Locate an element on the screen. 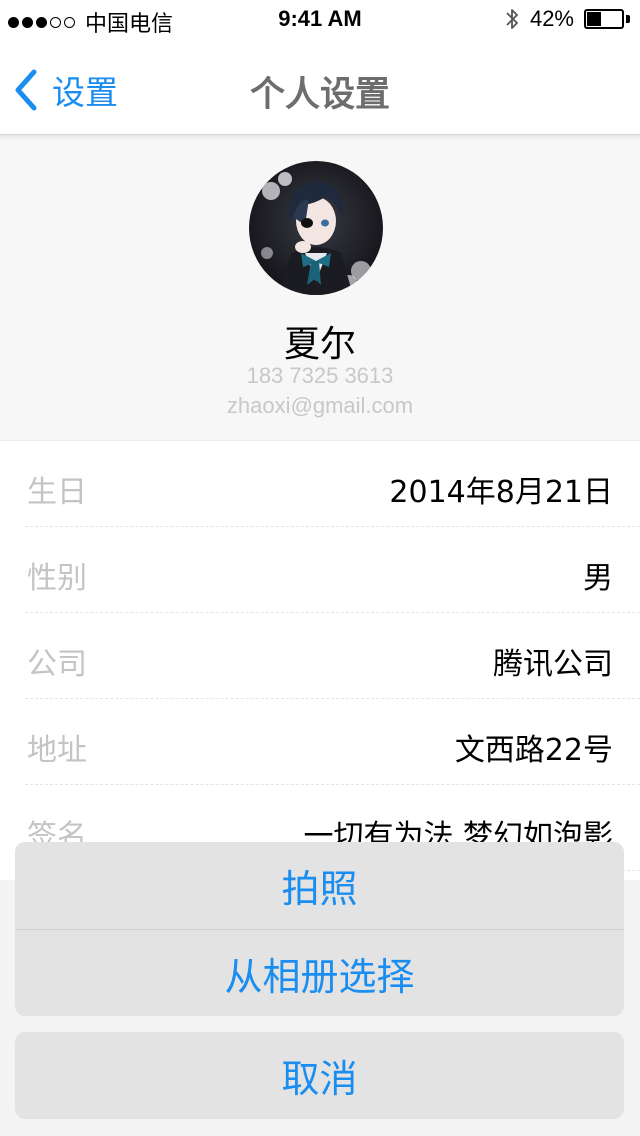 This screenshot has height=1136, width=640. action-sheet: 拍照 从相册选择 is located at coordinates (319, 929).